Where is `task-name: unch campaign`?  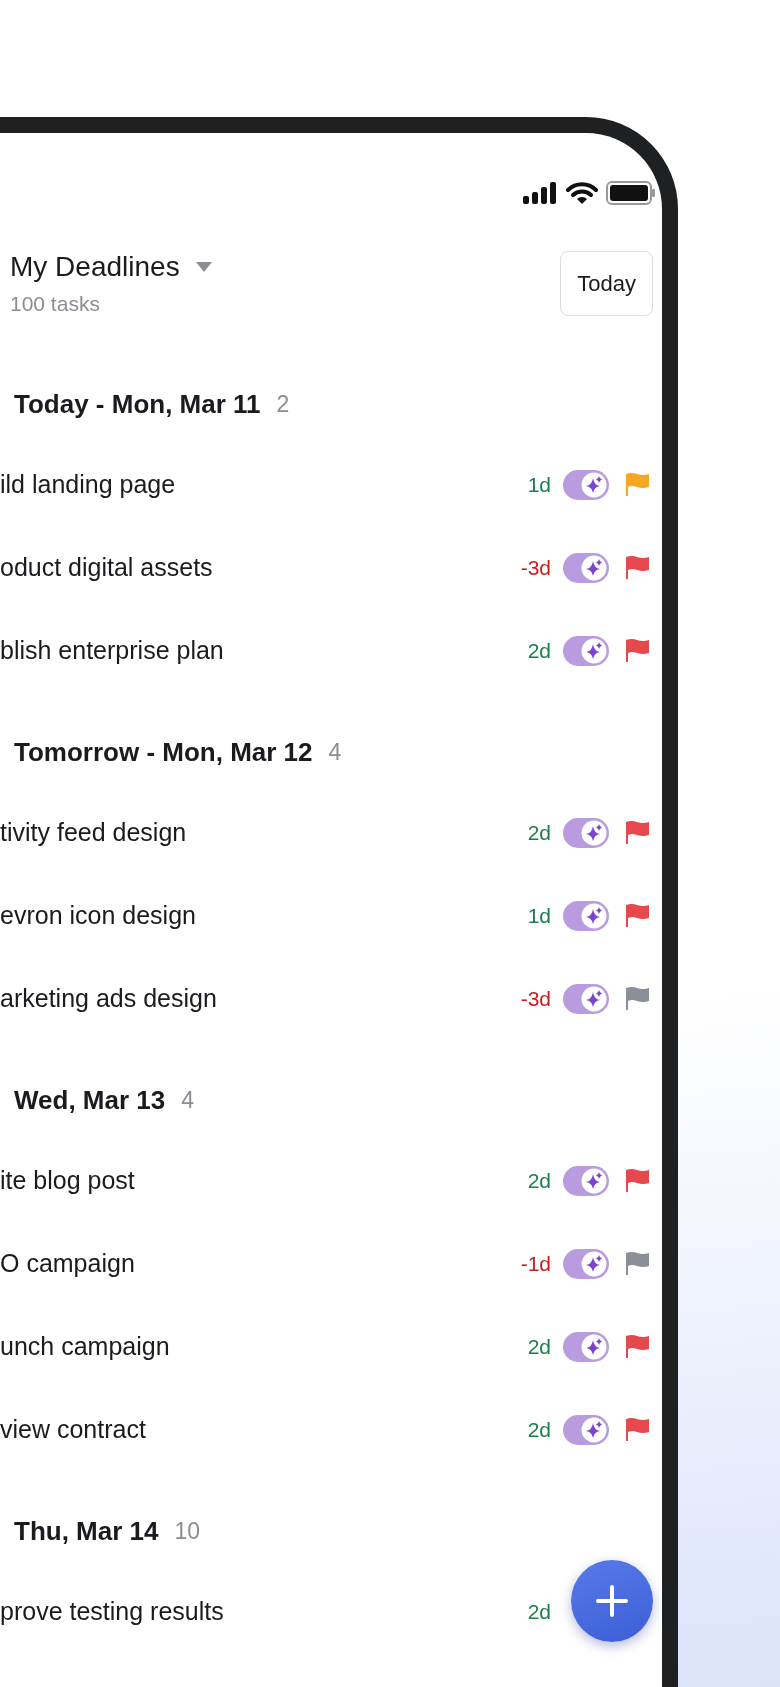
task-name: unch campaign is located at coordinates (85, 1346).